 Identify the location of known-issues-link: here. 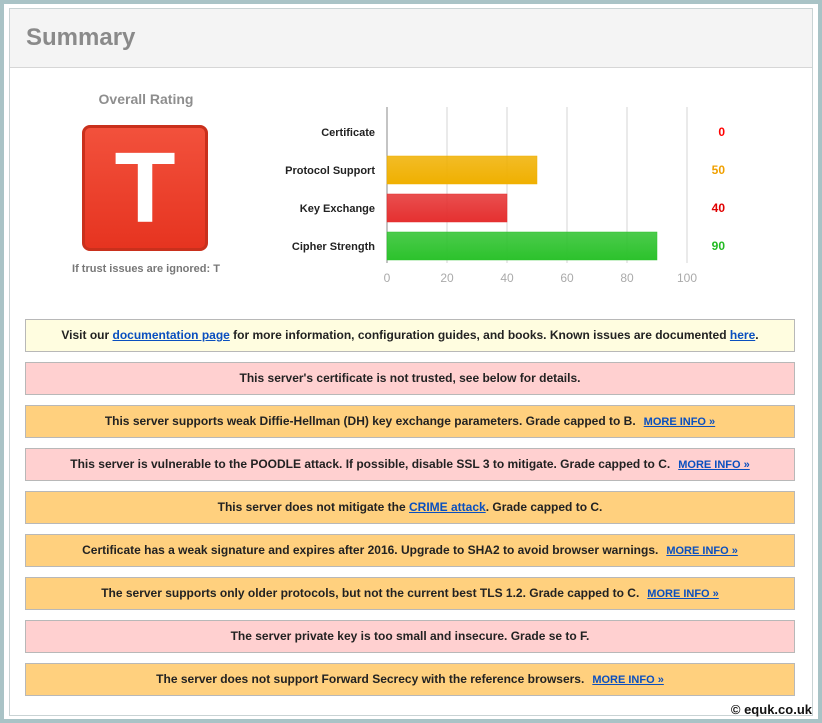
(742, 335).